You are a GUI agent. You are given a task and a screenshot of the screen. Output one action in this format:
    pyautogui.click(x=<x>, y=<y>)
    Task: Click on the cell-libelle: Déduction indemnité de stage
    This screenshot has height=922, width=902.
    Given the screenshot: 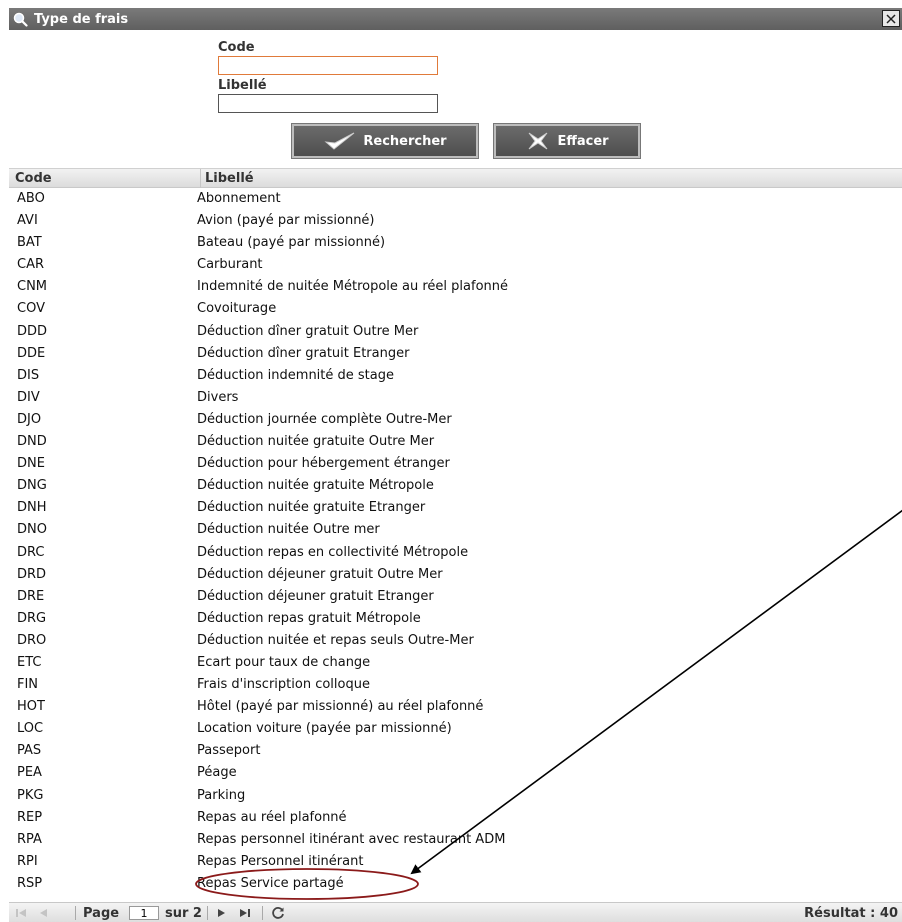 What is the action you would take?
    pyautogui.click(x=295, y=375)
    